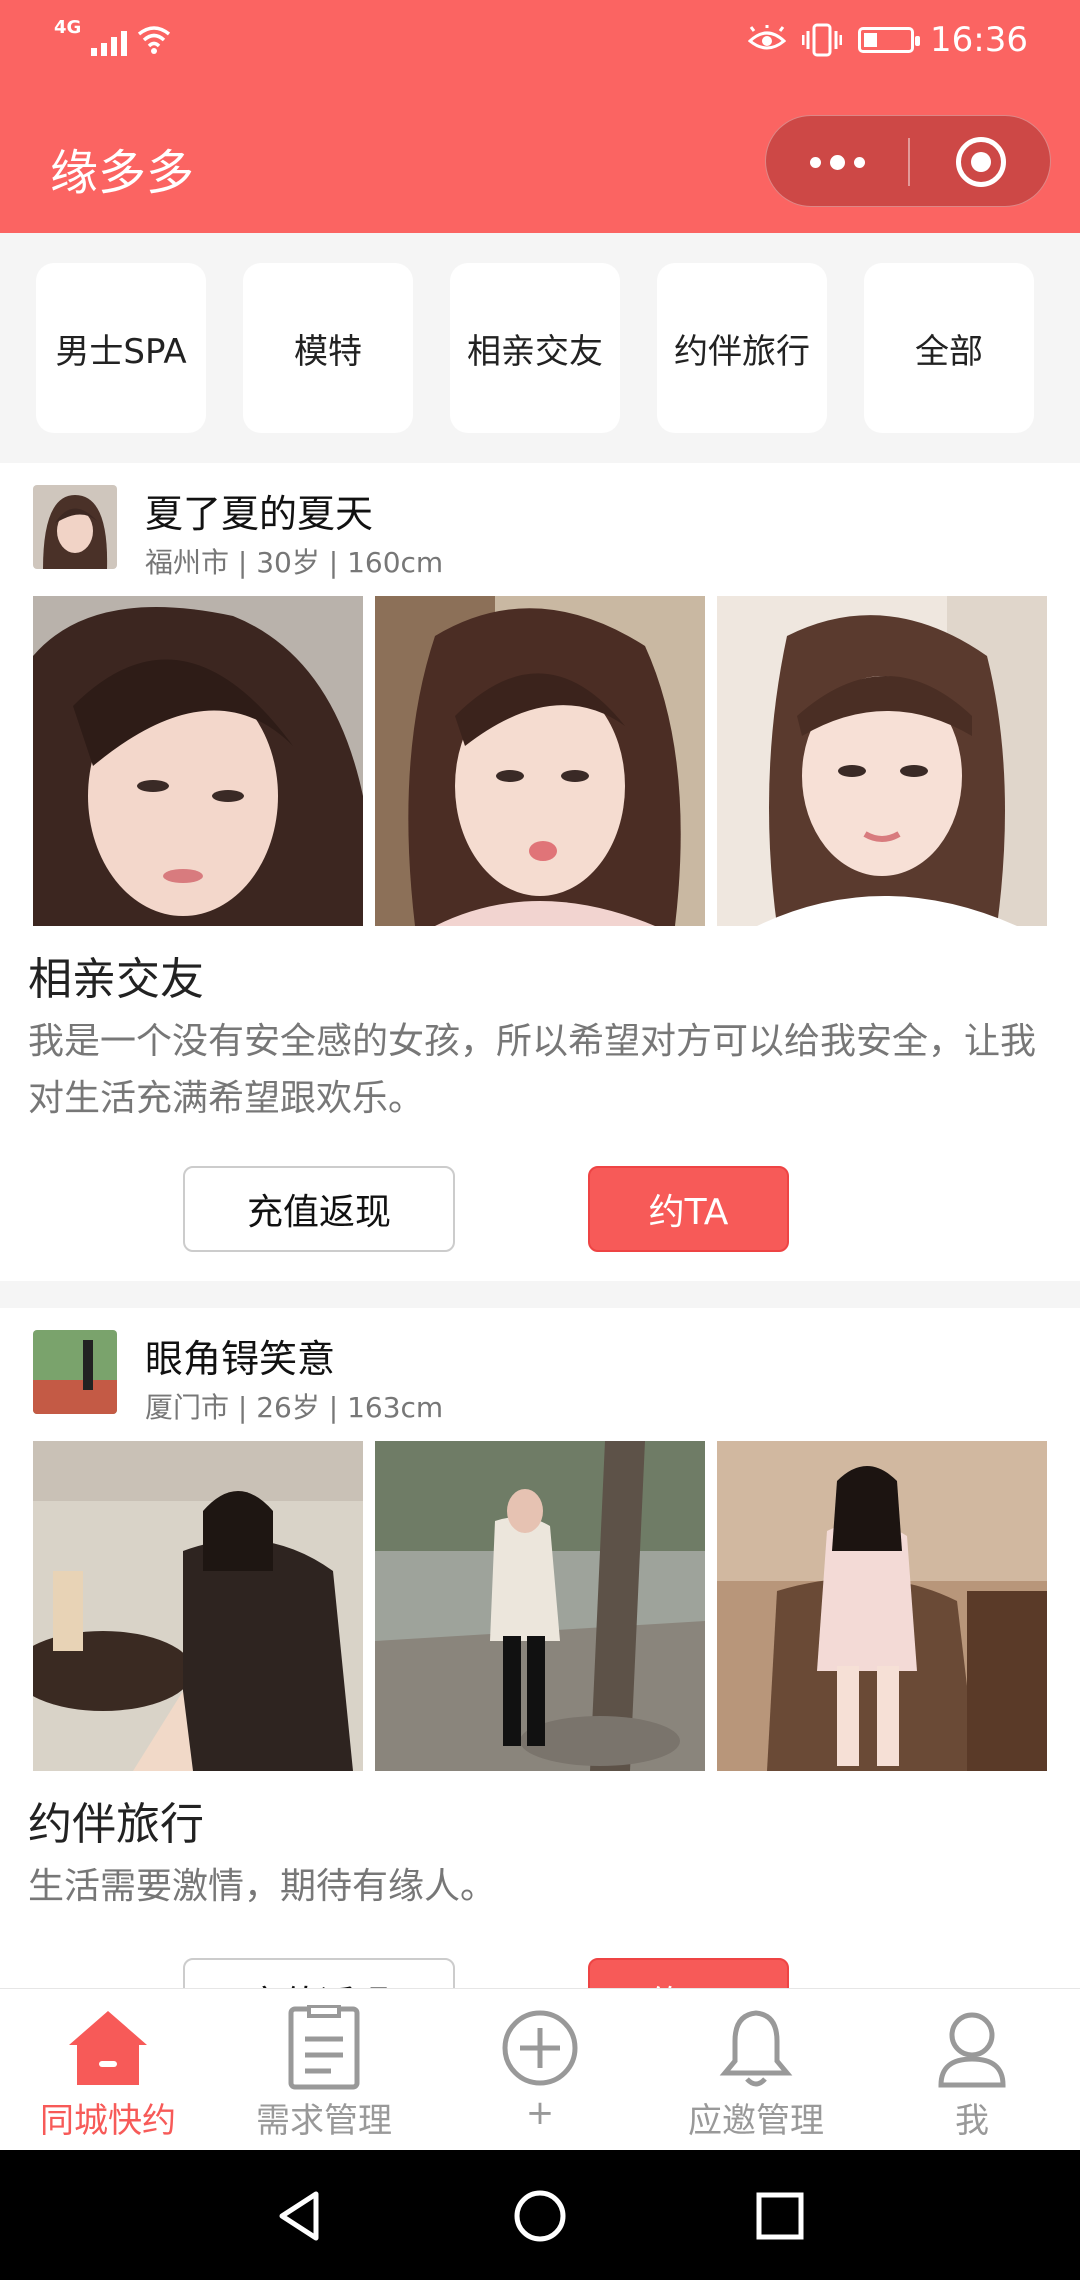  I want to click on home-icon, so click(108, 2048).